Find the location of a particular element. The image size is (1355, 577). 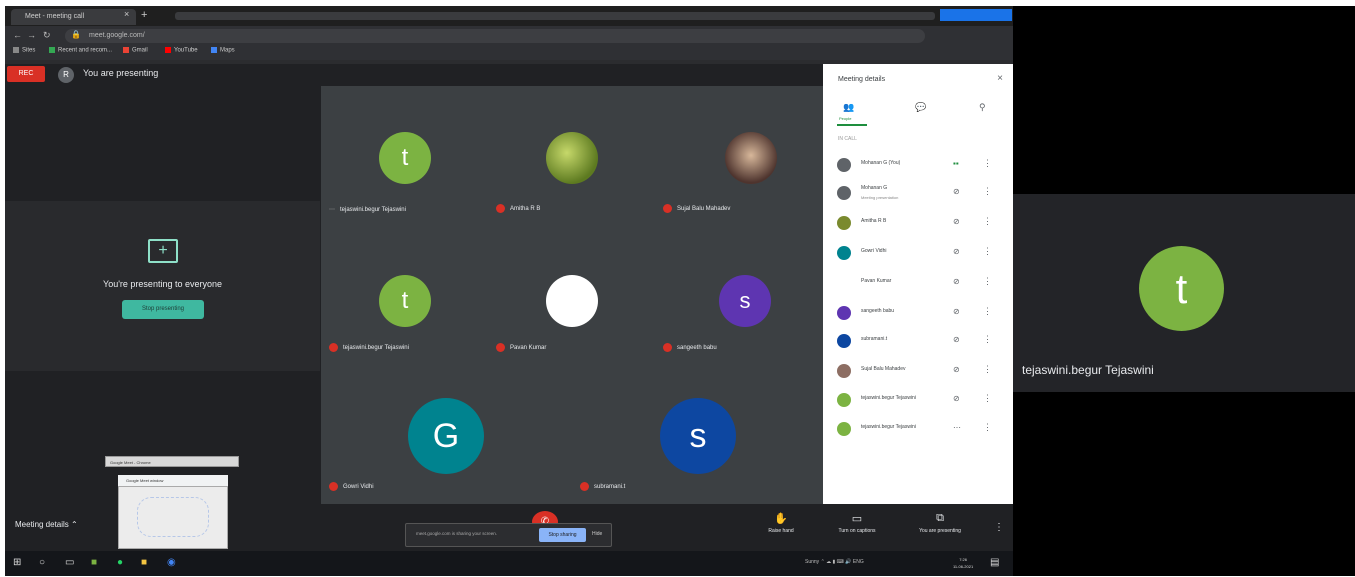

thumbnail-title: Google Meet - Chrome is located at coordinates (172, 461).